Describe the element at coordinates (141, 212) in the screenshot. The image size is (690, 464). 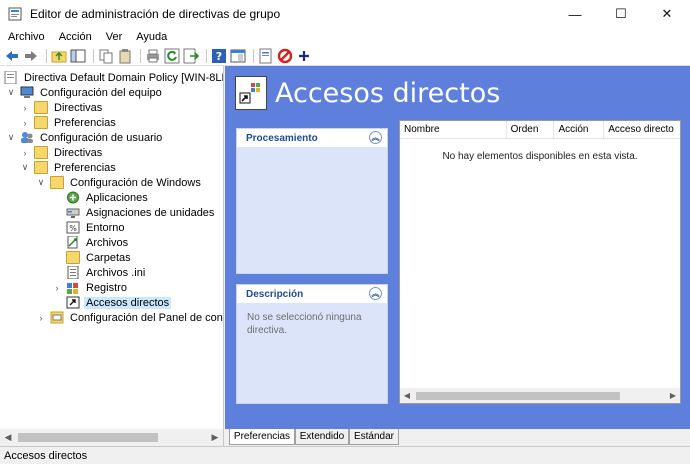
I see `tree-item-asignaciones: Asignaciones de unidades` at that location.